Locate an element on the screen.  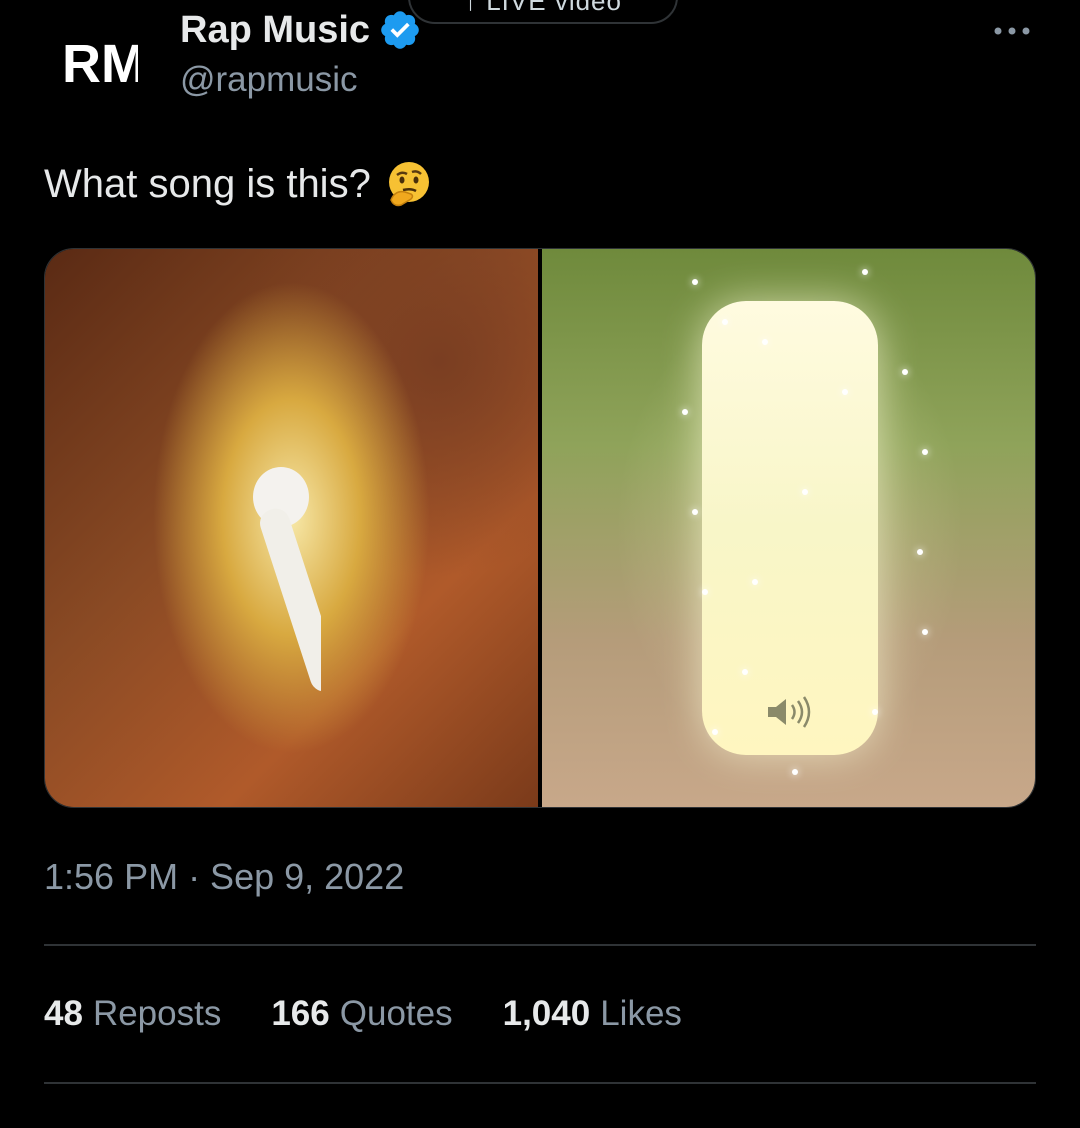
quotes-count: 166 is located at coordinates (300, 1013).